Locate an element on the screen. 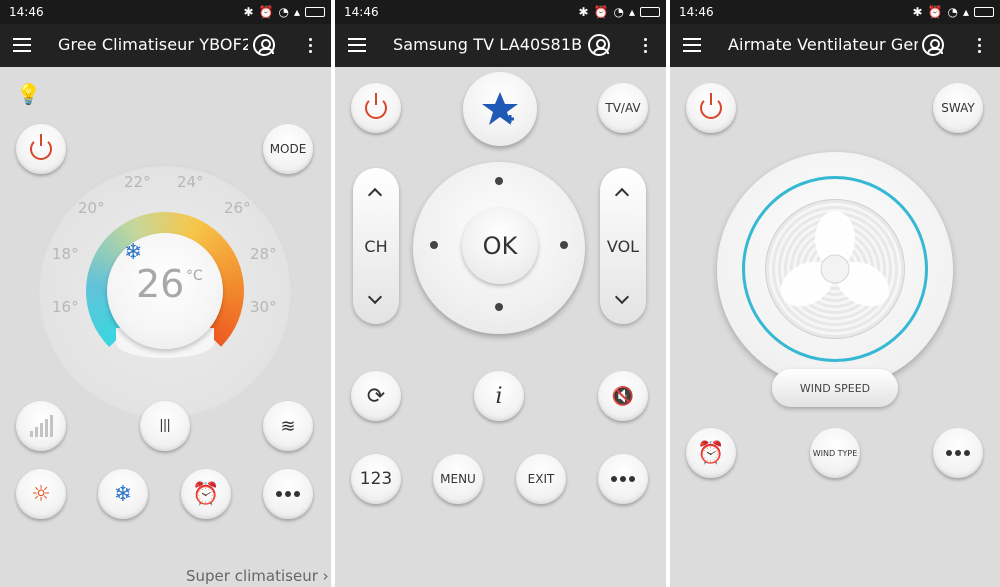 The image size is (1000, 587). power-button is located at coordinates (41, 149).